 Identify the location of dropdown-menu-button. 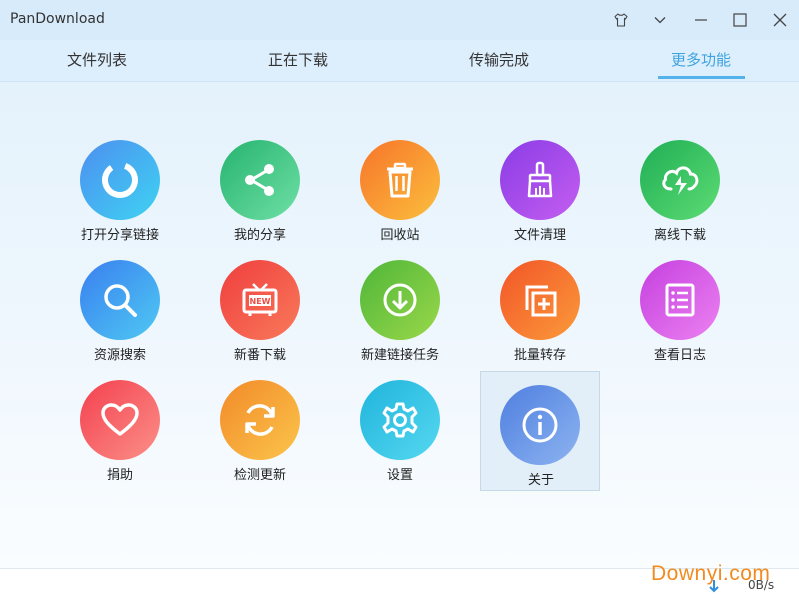
(660, 20).